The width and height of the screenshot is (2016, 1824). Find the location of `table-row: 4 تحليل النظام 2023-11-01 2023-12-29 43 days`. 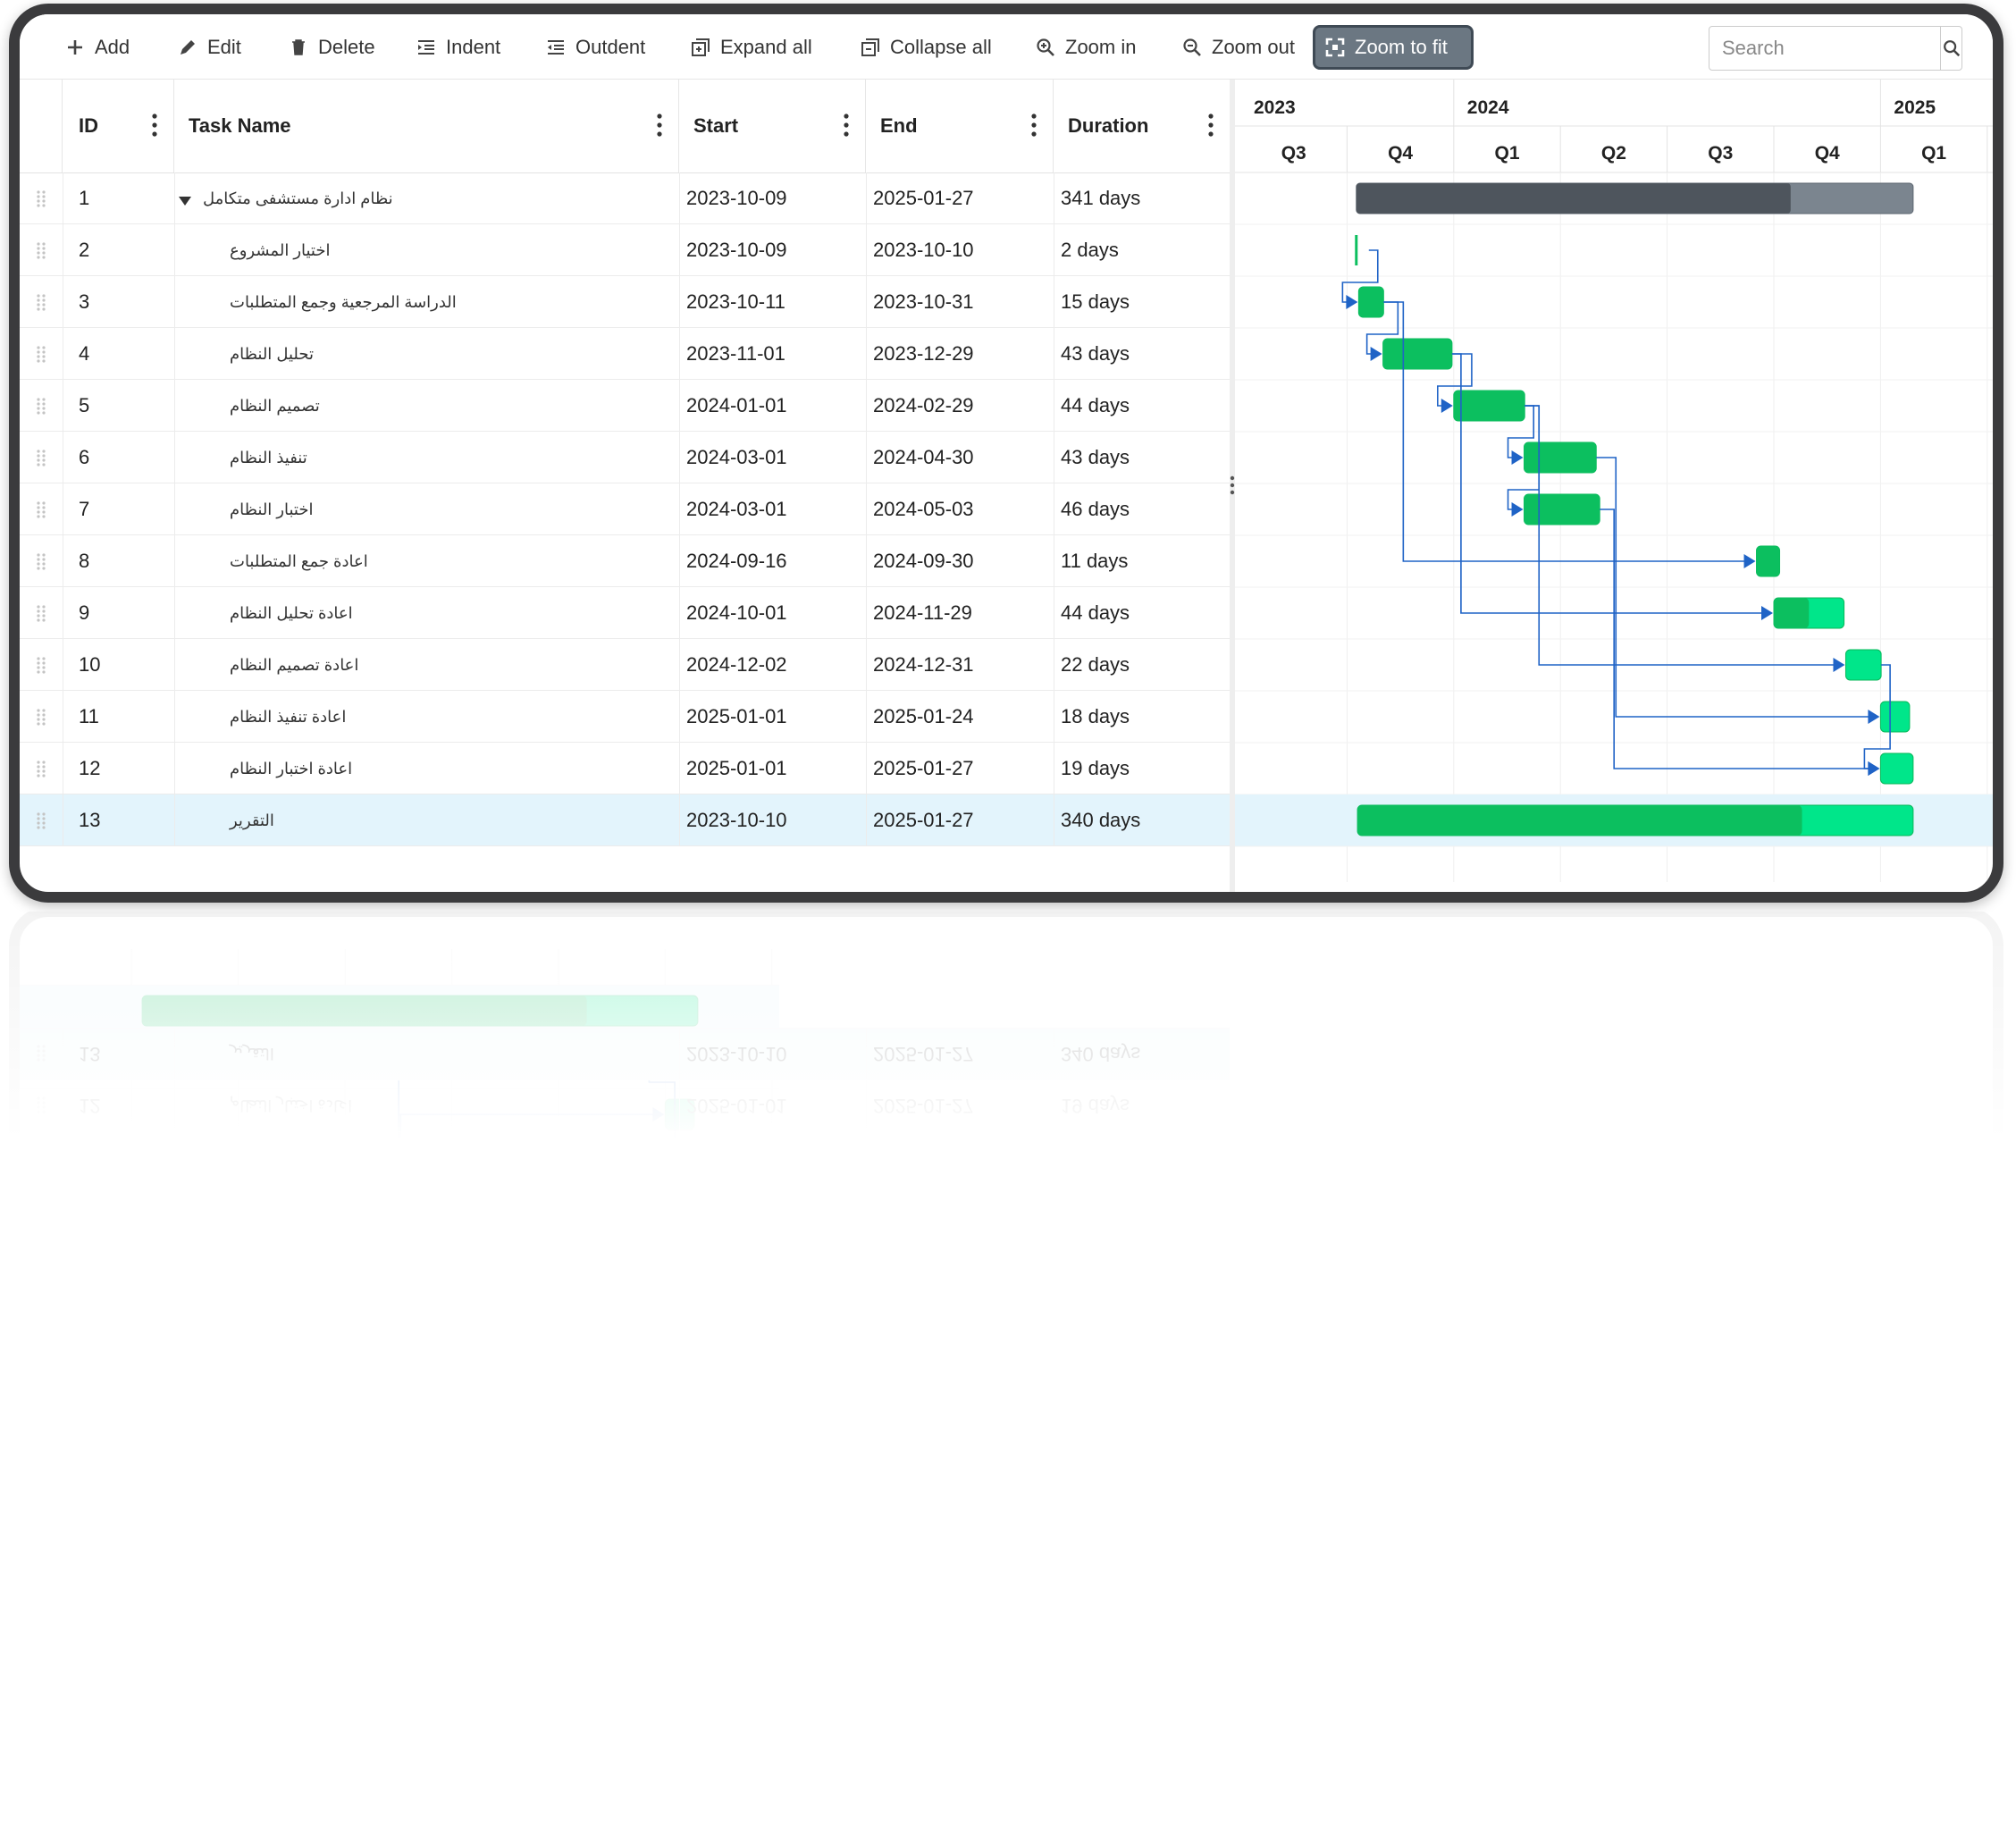

table-row: 4 تحليل النظام 2023-11-01 2023-12-29 43 days is located at coordinates (625, 354).